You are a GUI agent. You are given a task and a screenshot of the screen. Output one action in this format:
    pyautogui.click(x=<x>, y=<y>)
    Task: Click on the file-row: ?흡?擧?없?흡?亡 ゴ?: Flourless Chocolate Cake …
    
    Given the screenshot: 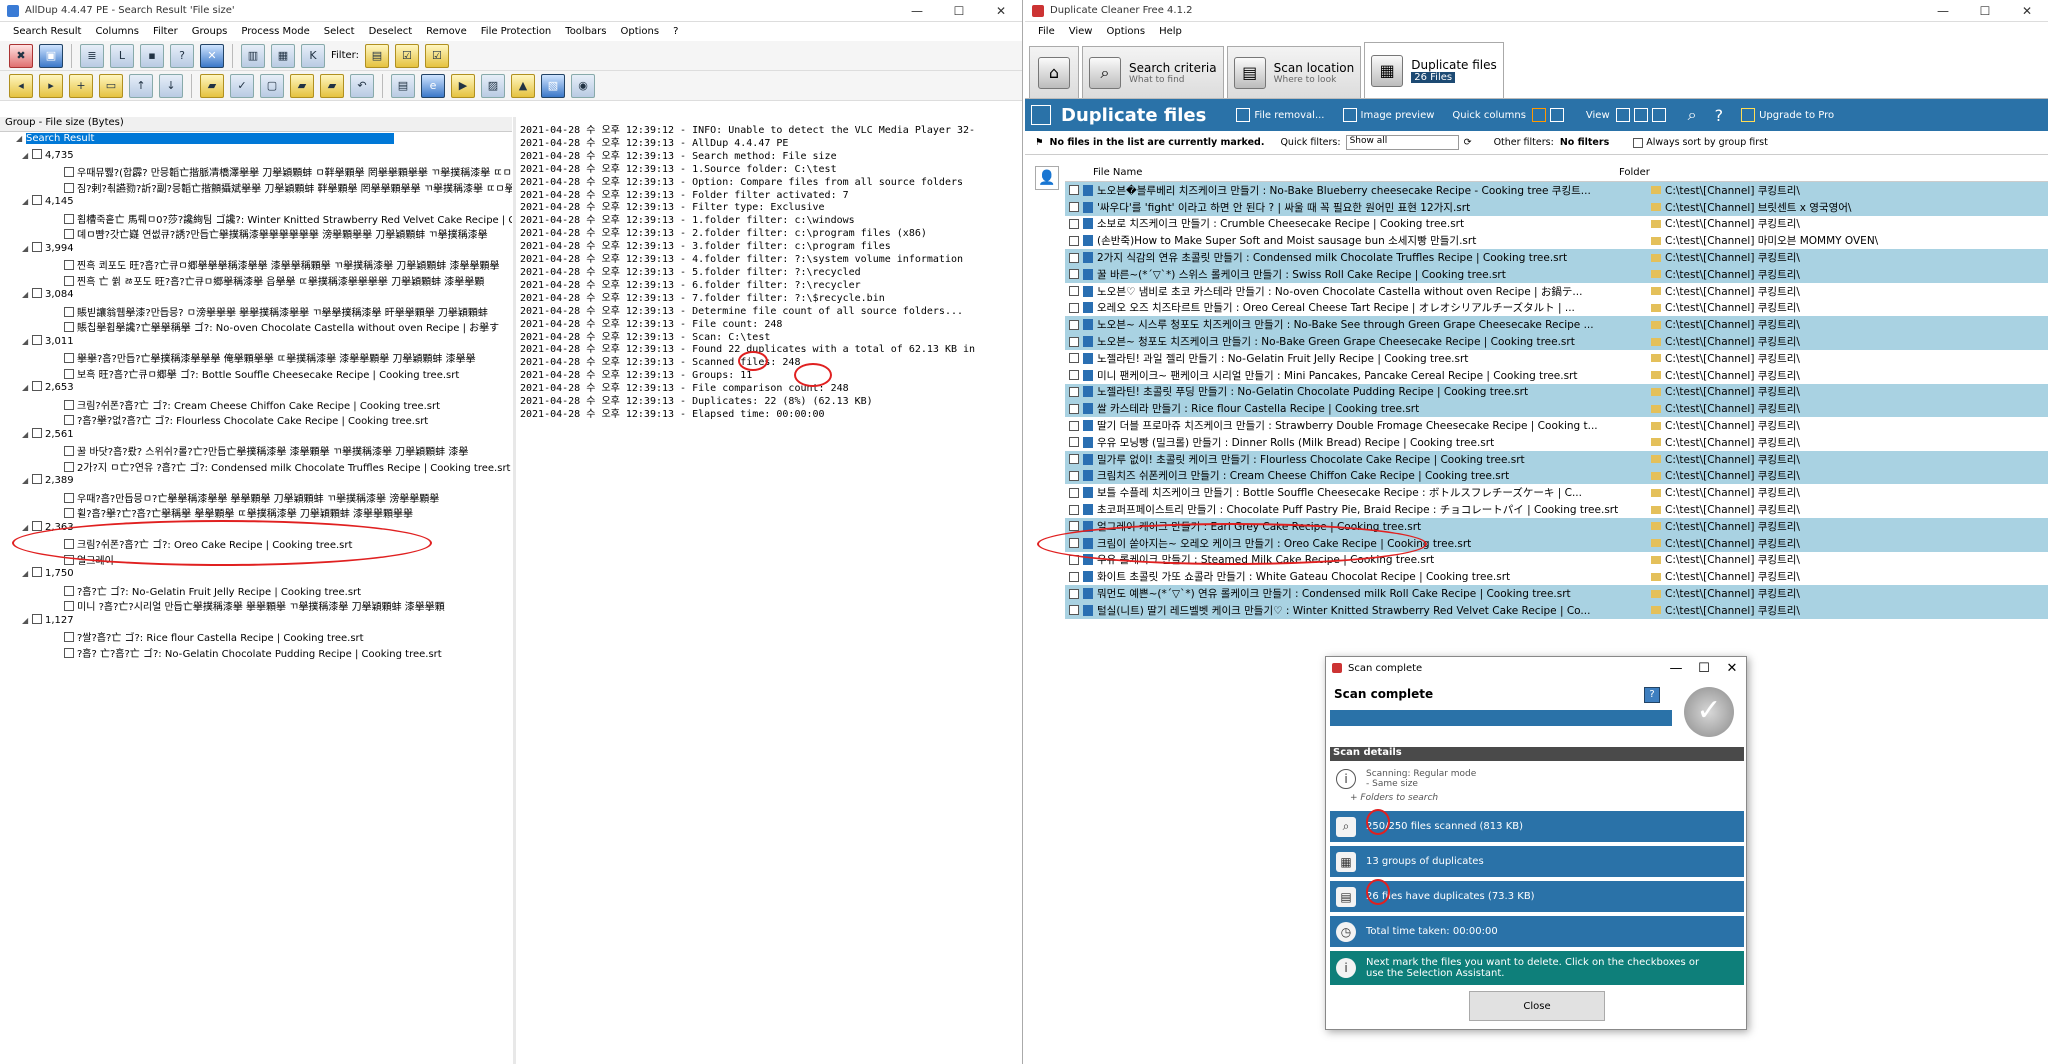 What is the action you would take?
    pyautogui.click(x=256, y=420)
    